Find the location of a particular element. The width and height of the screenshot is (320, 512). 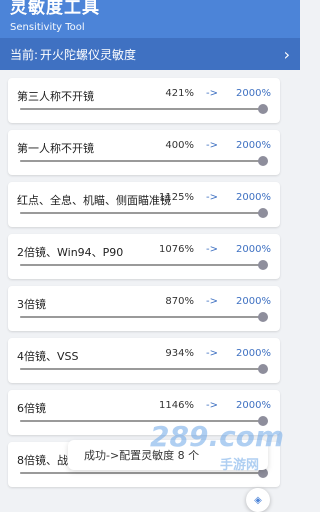

item-name: 红点、全息、机瞄、侧面瞄准镜 is located at coordinates (94, 200).